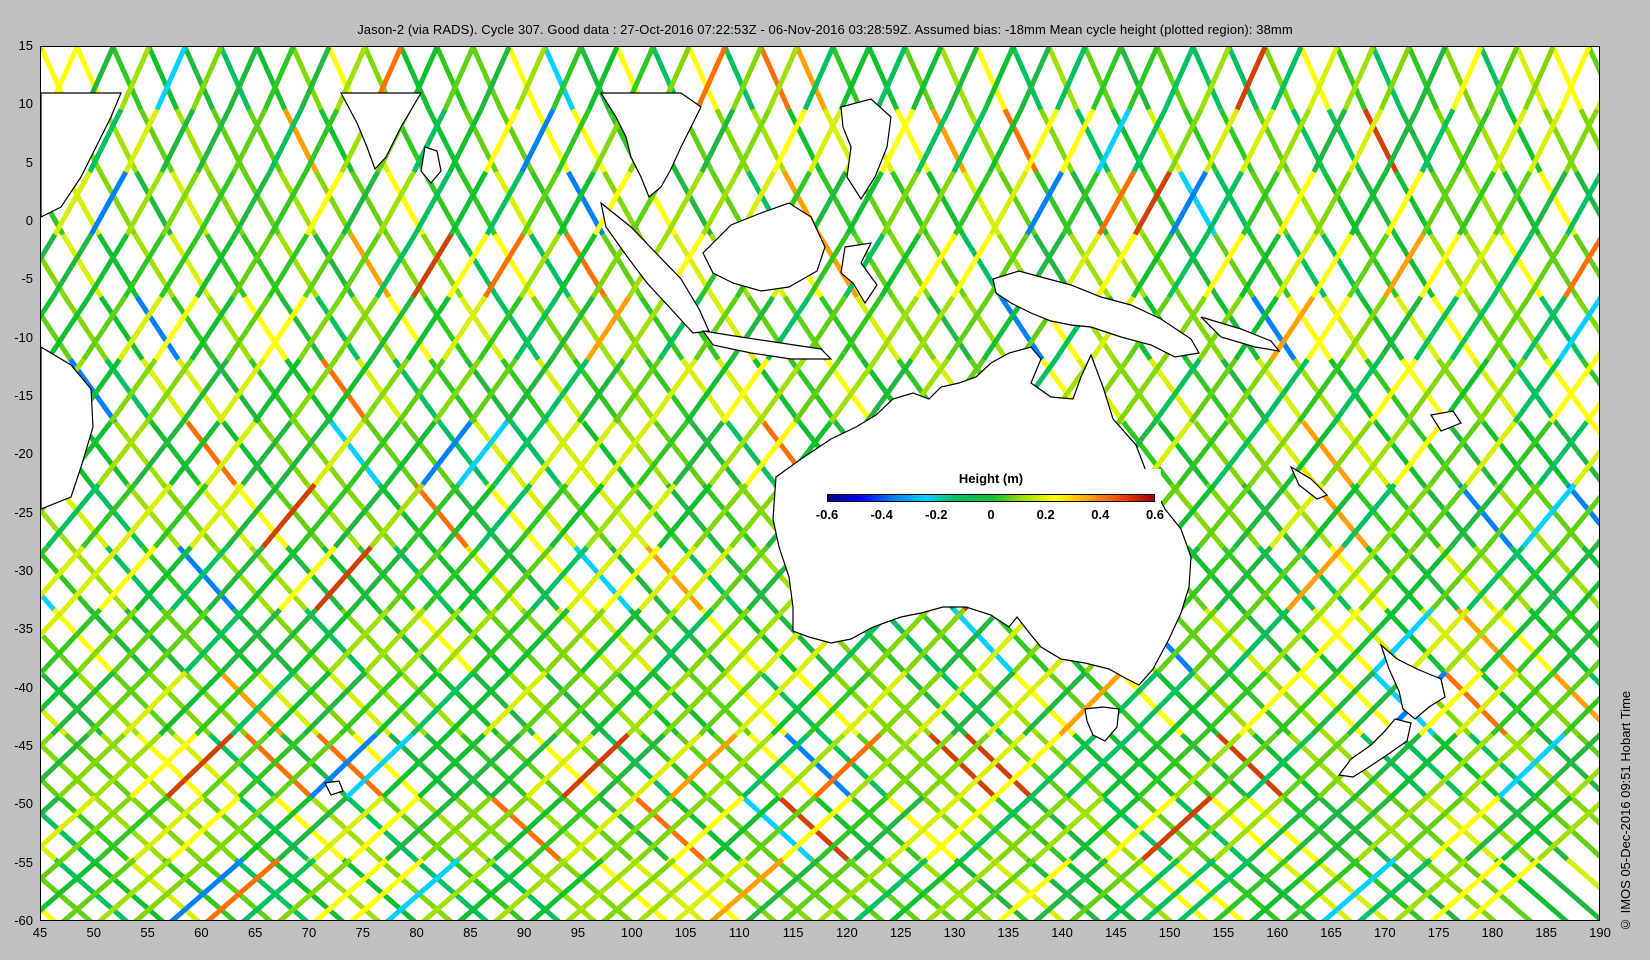  What do you see at coordinates (1062, 932) in the screenshot?
I see `x-tick-label: 140` at bounding box center [1062, 932].